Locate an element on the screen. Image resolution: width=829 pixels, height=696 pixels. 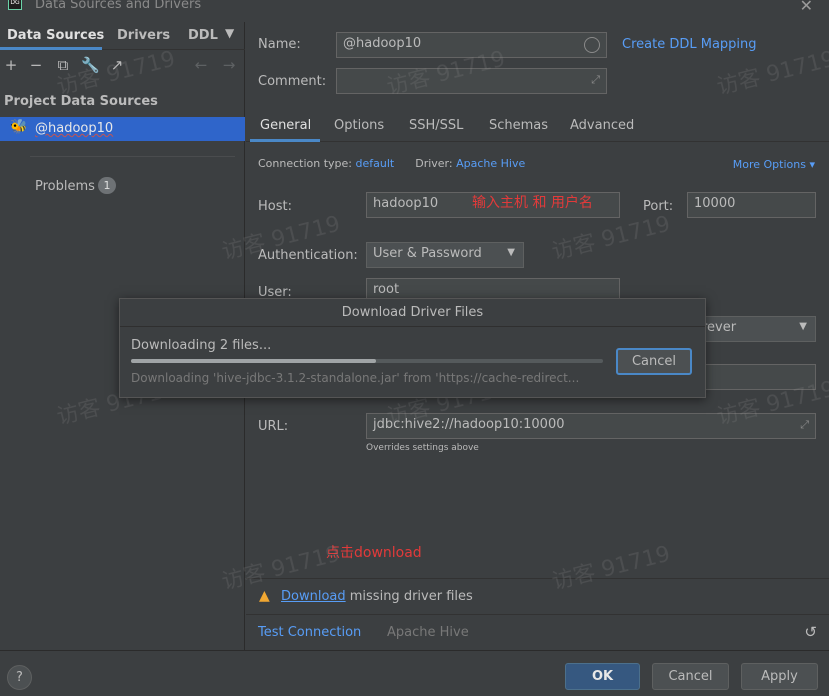
name-label: Name: is located at coordinates (279, 44).